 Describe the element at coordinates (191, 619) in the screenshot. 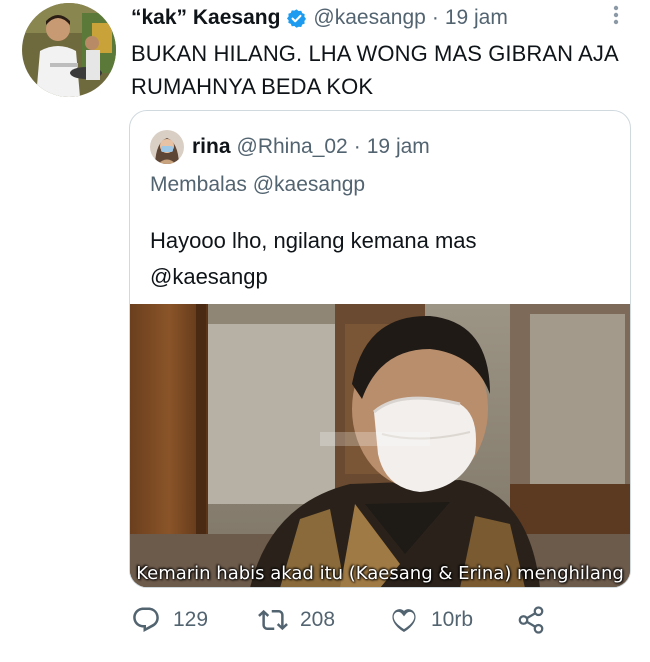

I see `reply-count: 129` at that location.